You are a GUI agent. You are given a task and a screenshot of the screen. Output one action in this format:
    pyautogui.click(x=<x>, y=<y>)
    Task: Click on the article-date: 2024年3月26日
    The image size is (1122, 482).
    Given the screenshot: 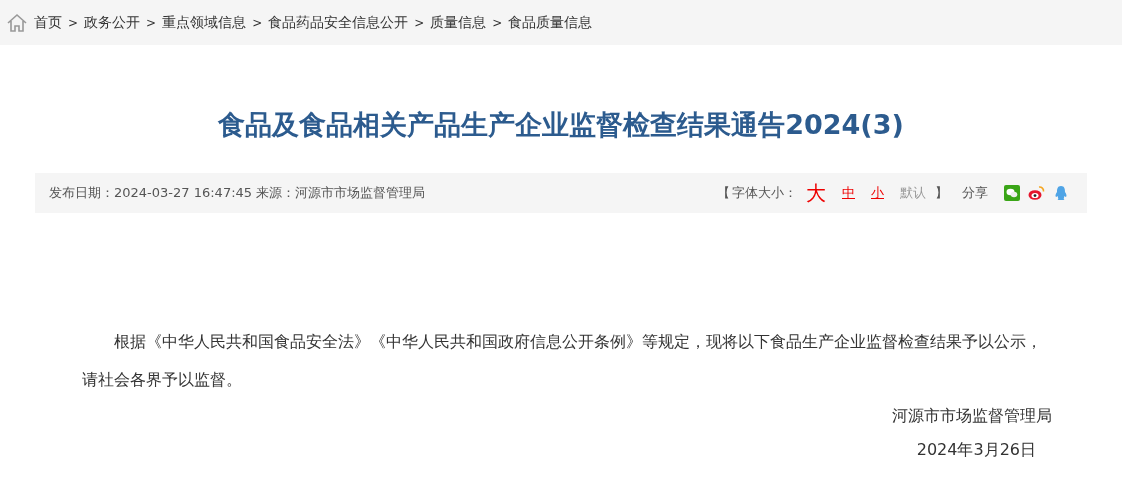 What is the action you would take?
    pyautogui.click(x=976, y=450)
    